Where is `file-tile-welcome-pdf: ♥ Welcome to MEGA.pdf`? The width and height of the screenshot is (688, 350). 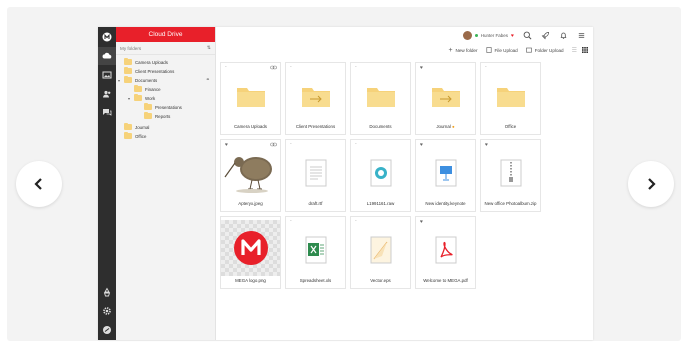
file-tile-welcome-pdf: ♥ Welcome to MEGA.pdf is located at coordinates (445, 252).